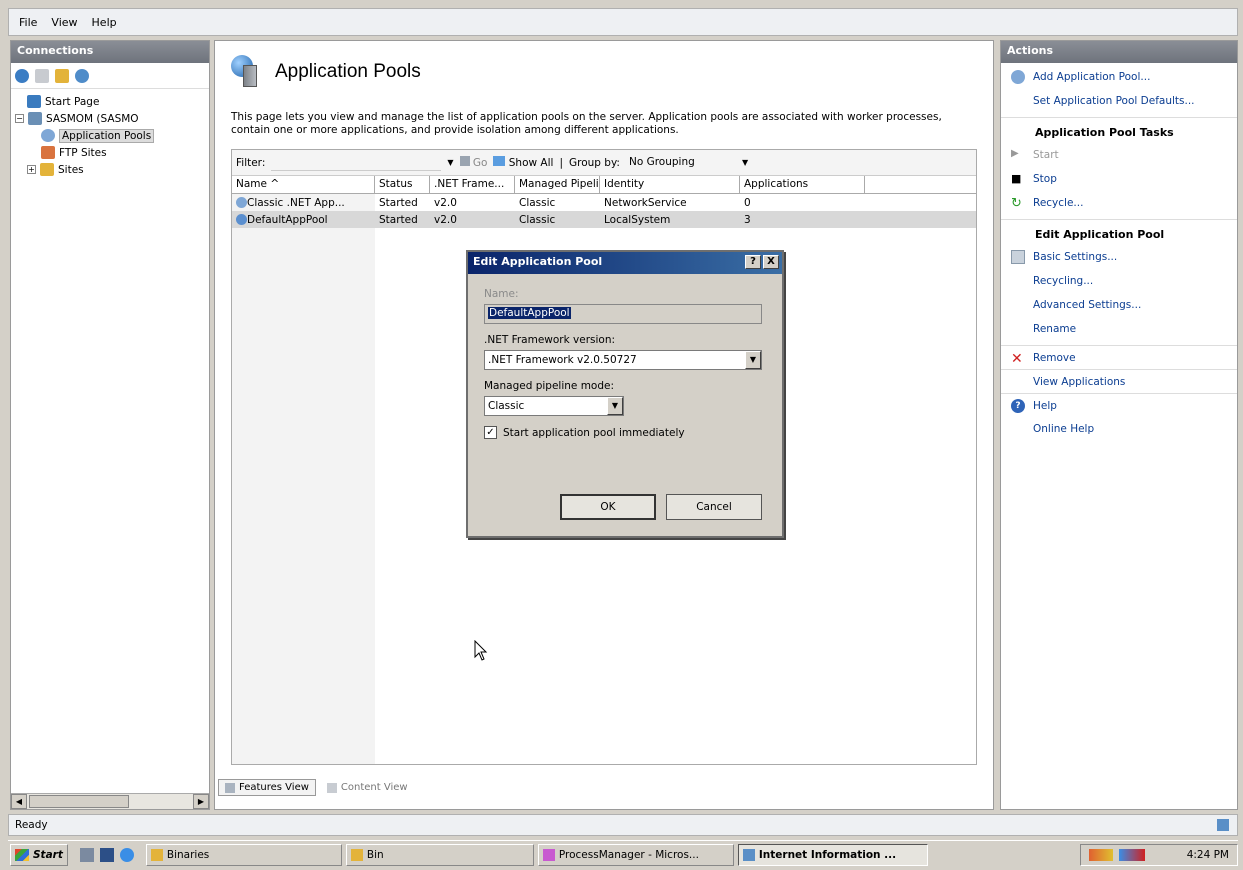 The image size is (1243, 870). What do you see at coordinates (473, 162) in the screenshot?
I see `go-button: Go` at bounding box center [473, 162].